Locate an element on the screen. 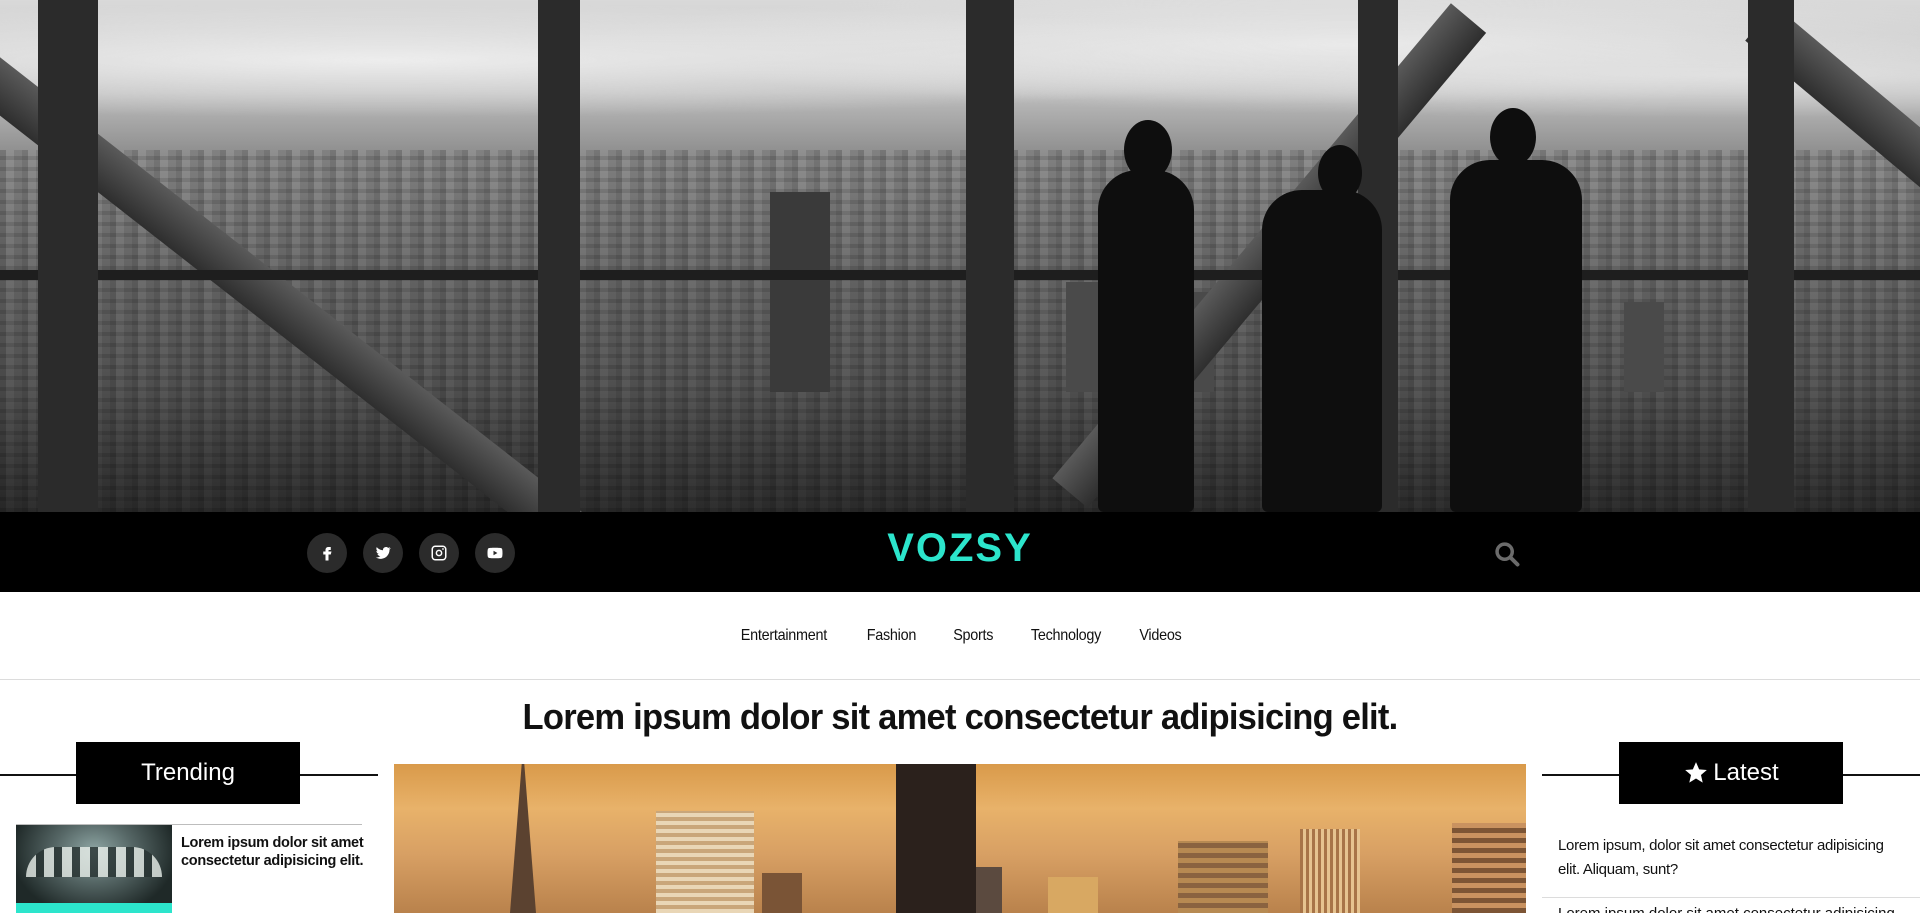 Image resolution: width=1920 pixels, height=913 pixels. hero-rail is located at coordinates (960, 275).